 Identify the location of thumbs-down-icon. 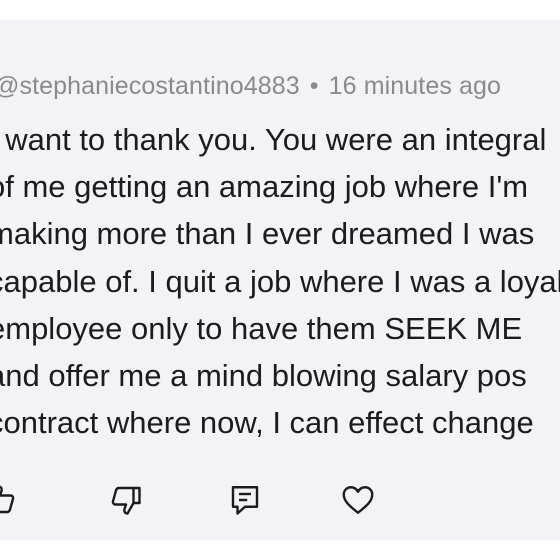
(126, 500).